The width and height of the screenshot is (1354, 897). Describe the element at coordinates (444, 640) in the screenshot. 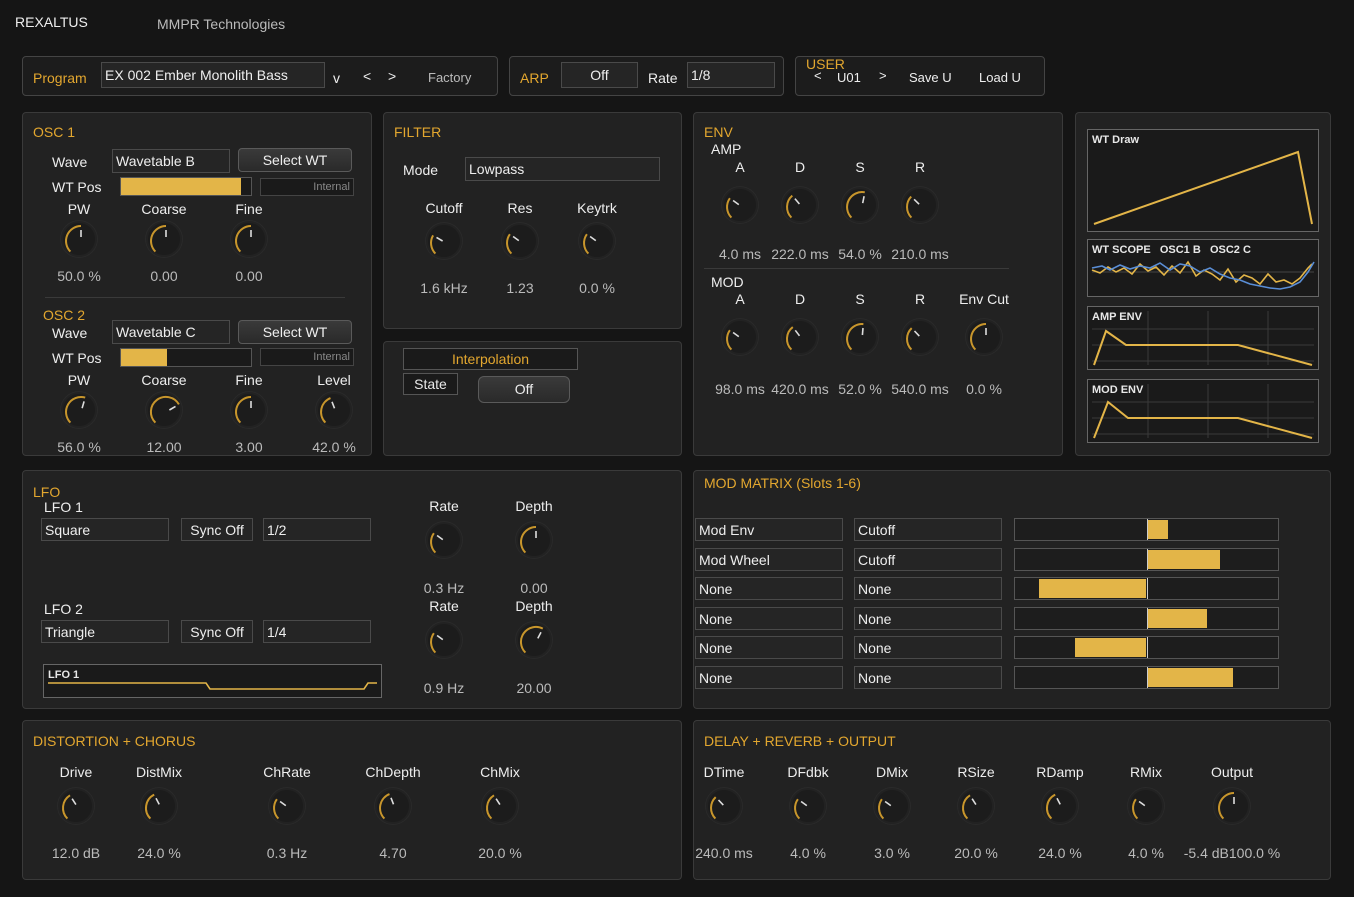

I see `lfo2-rate-knob` at that location.